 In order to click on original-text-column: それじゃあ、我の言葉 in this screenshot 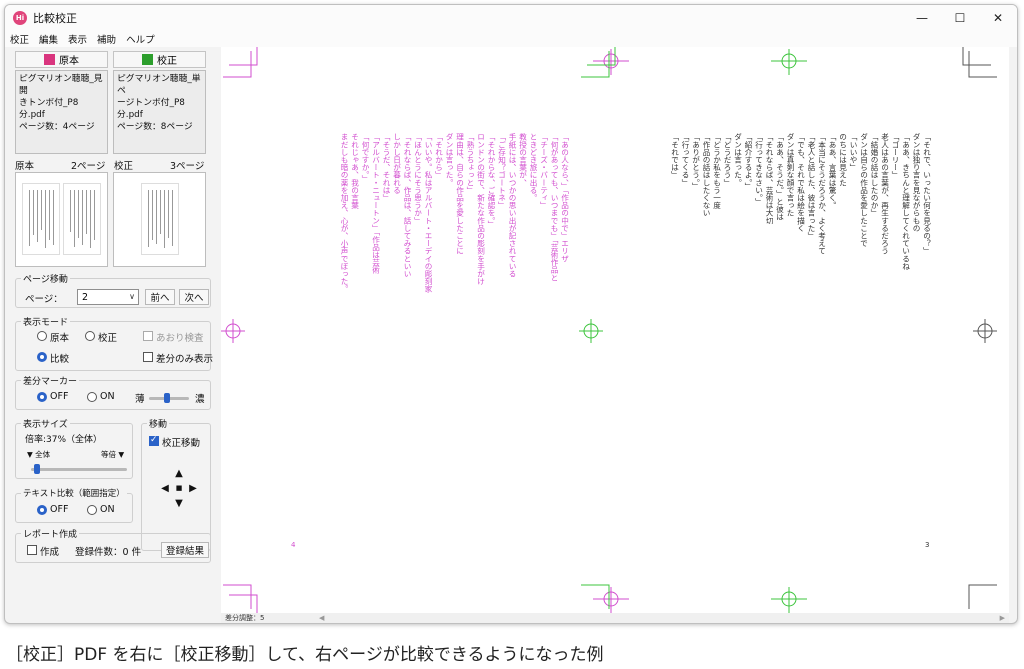, I will do `click(355, 171)`.